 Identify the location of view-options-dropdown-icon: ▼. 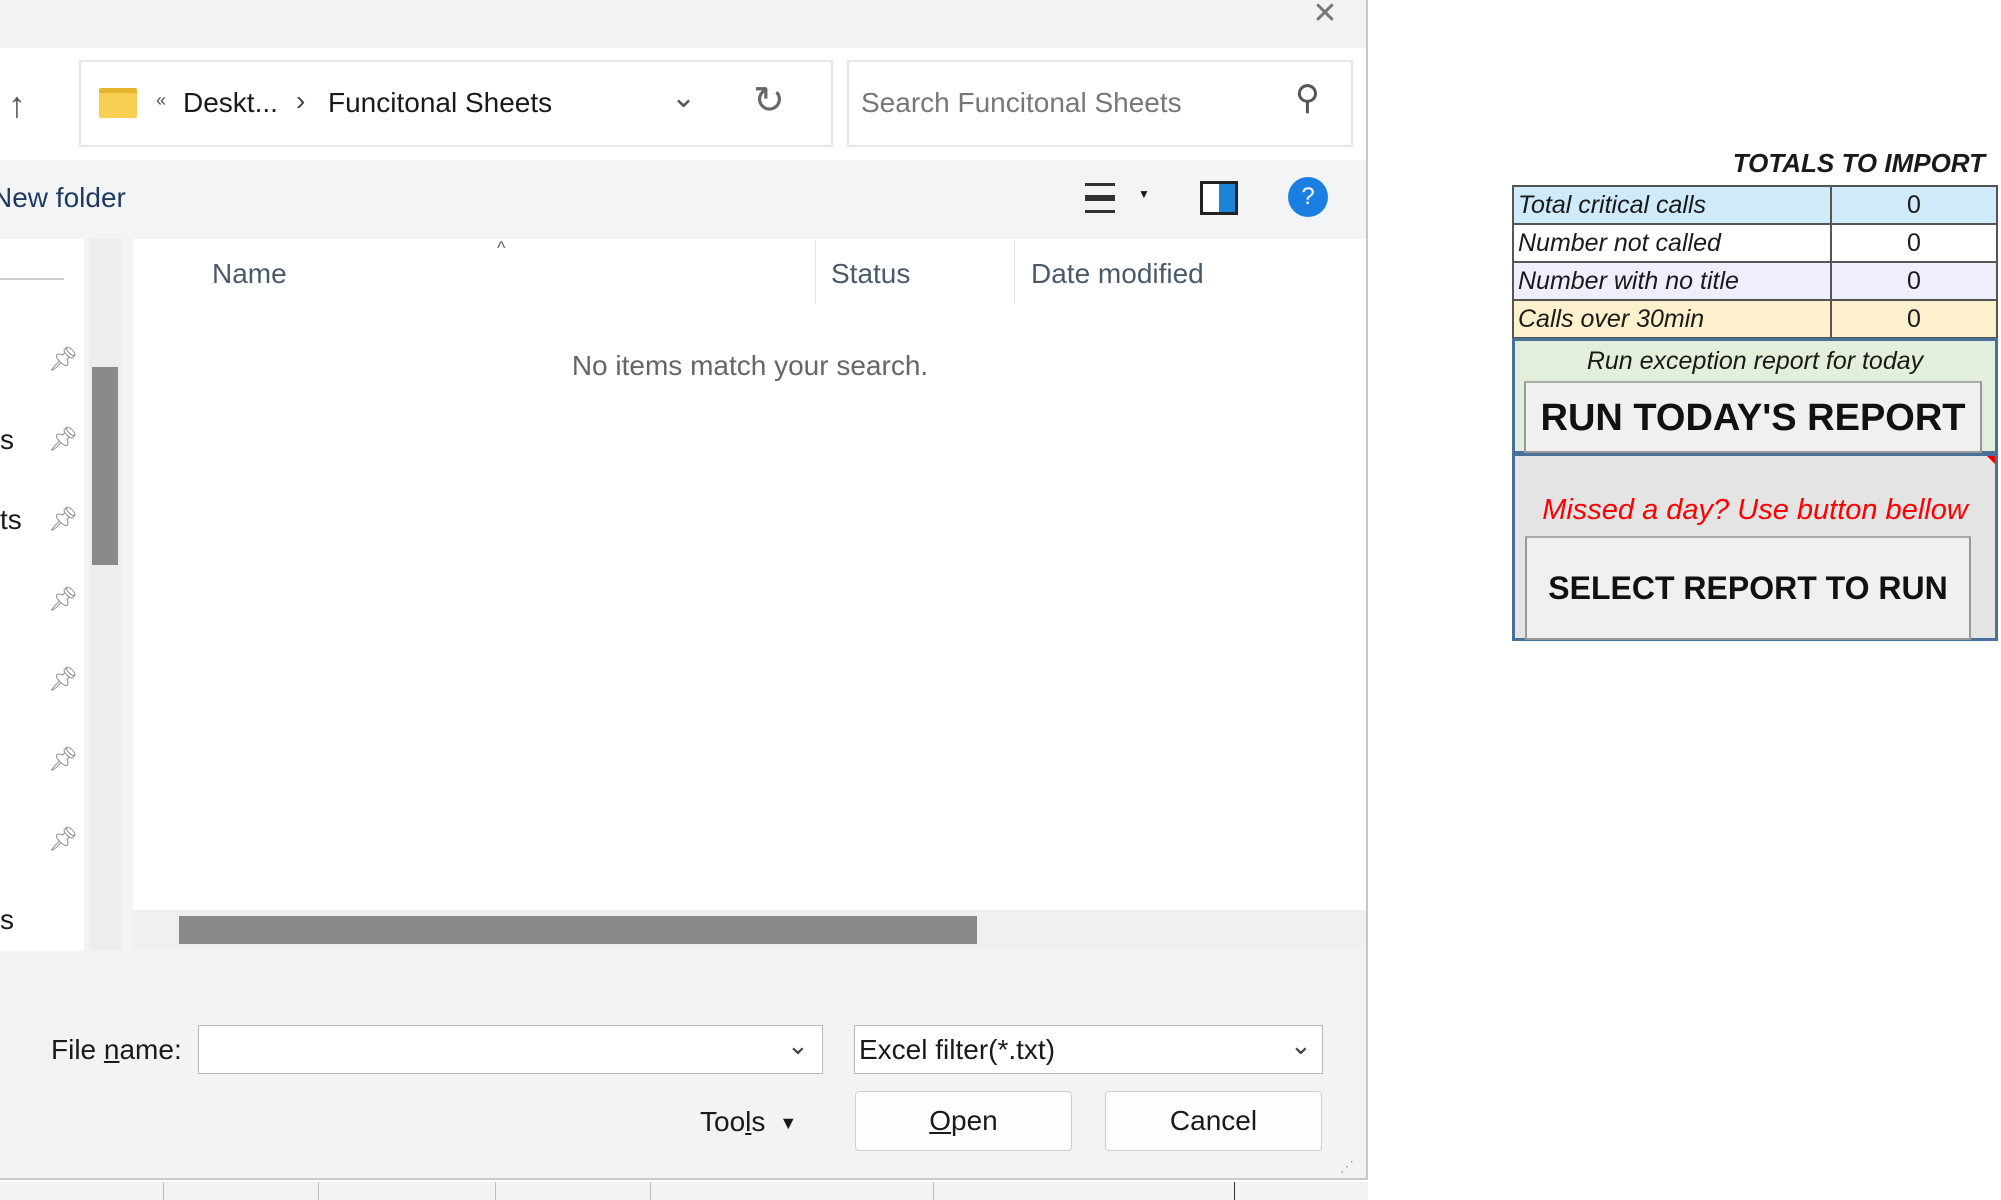
(1144, 194).